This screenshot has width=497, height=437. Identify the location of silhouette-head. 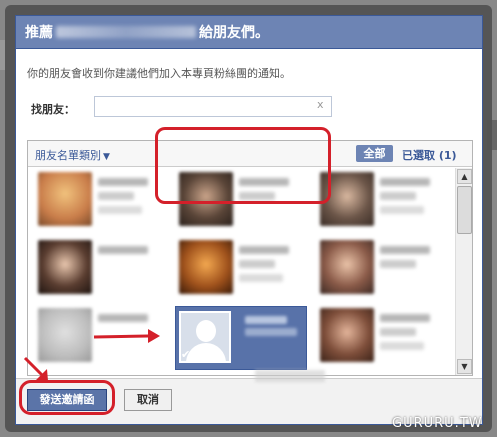
(206, 331).